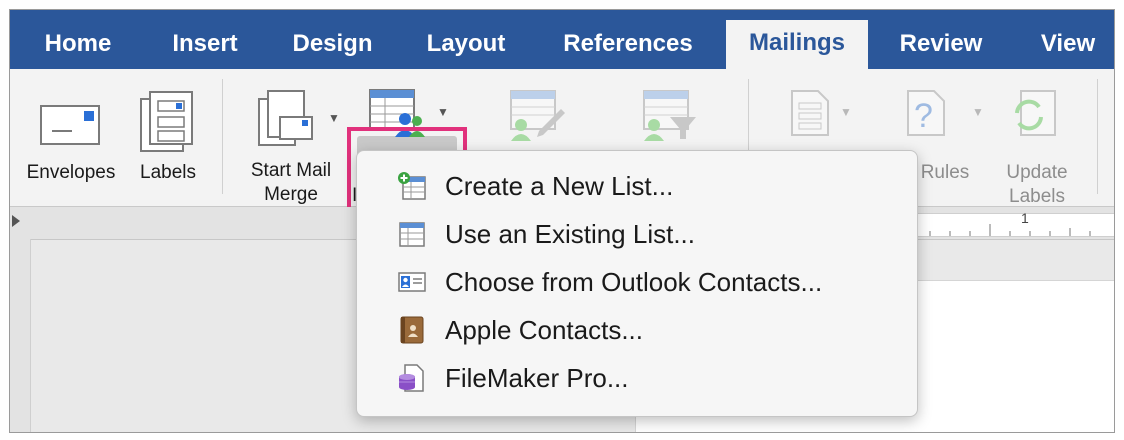 This screenshot has width=1124, height=440. Describe the element at coordinates (1025, 218) in the screenshot. I see `ruler-number: 1` at that location.